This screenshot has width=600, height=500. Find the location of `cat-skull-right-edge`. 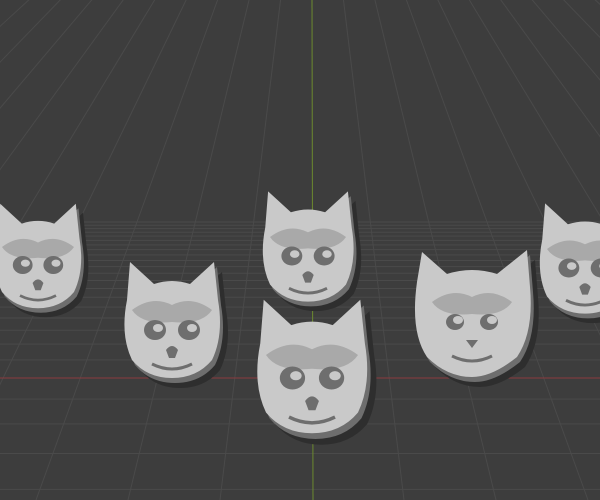

cat-skull-right-edge is located at coordinates (569, 263).